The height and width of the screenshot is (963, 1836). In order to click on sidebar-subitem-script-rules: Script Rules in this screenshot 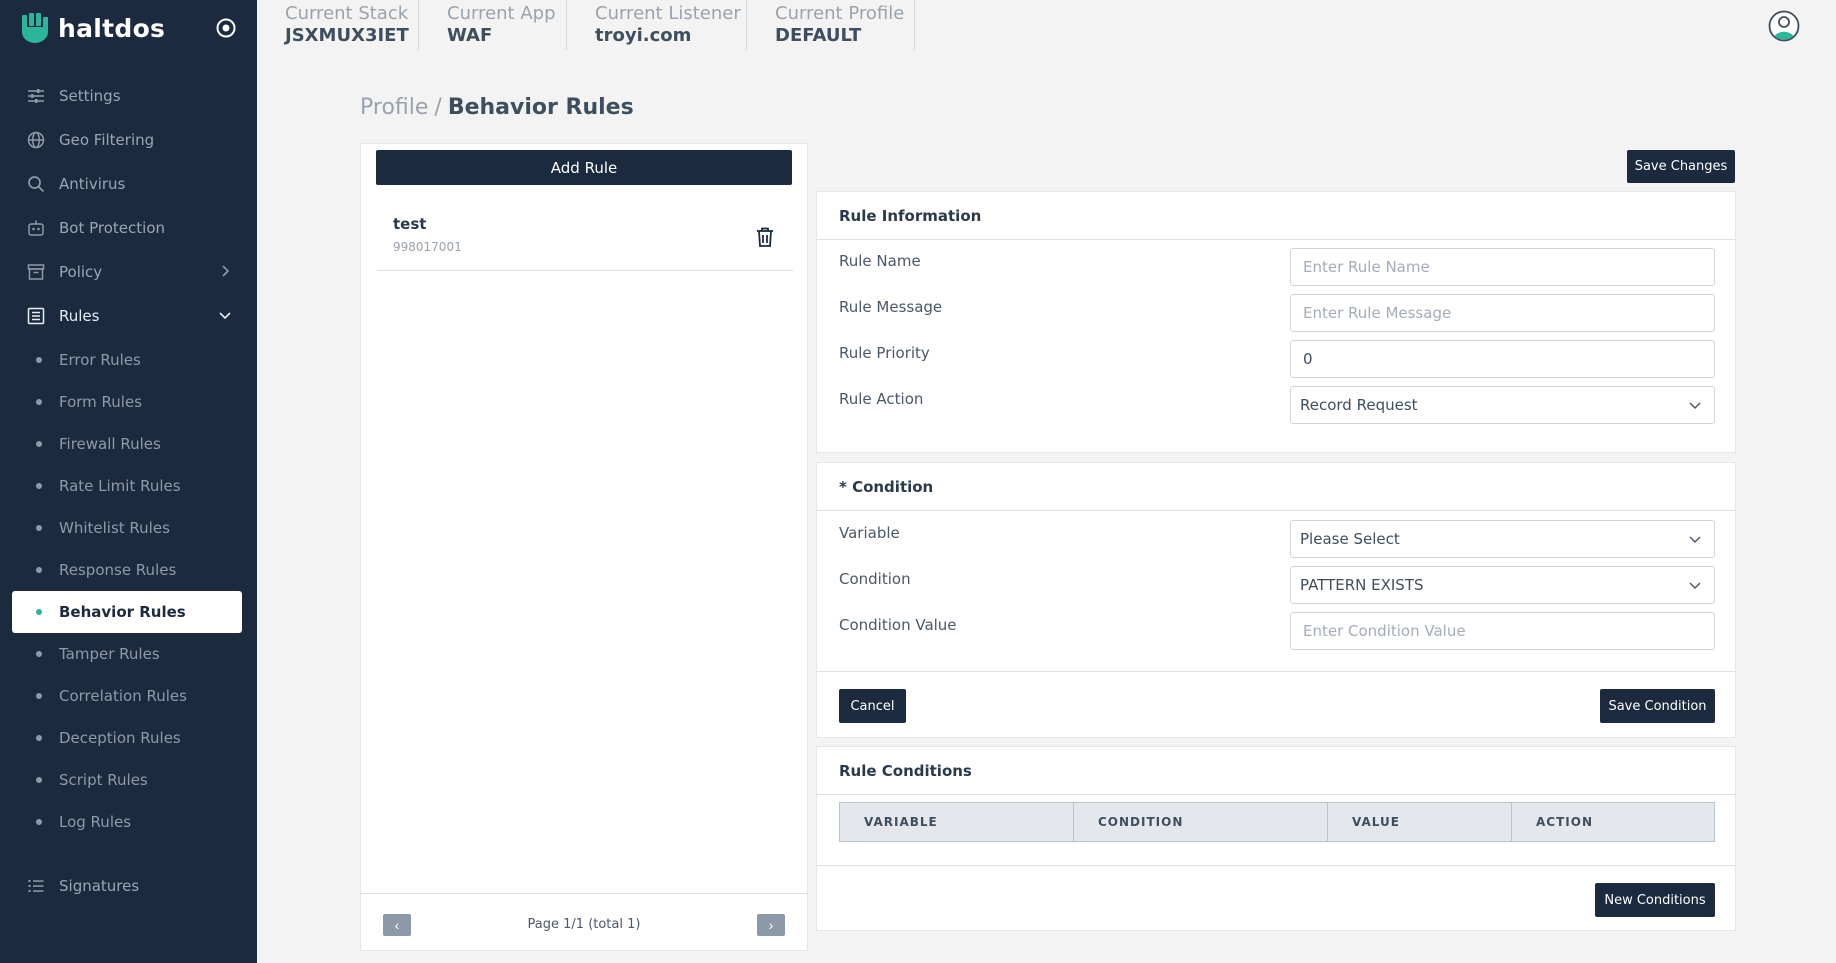, I will do `click(127, 780)`.